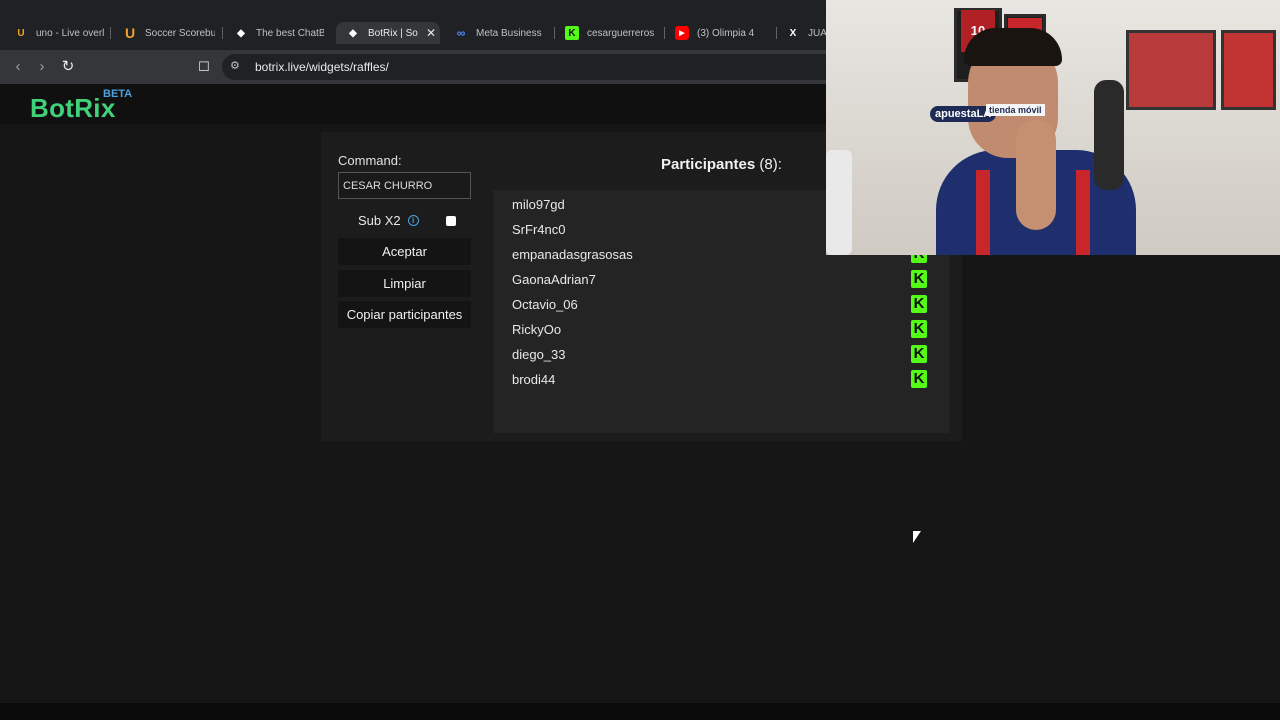 The image size is (1280, 720). I want to click on tab-title: Meta Business, so click(509, 33).